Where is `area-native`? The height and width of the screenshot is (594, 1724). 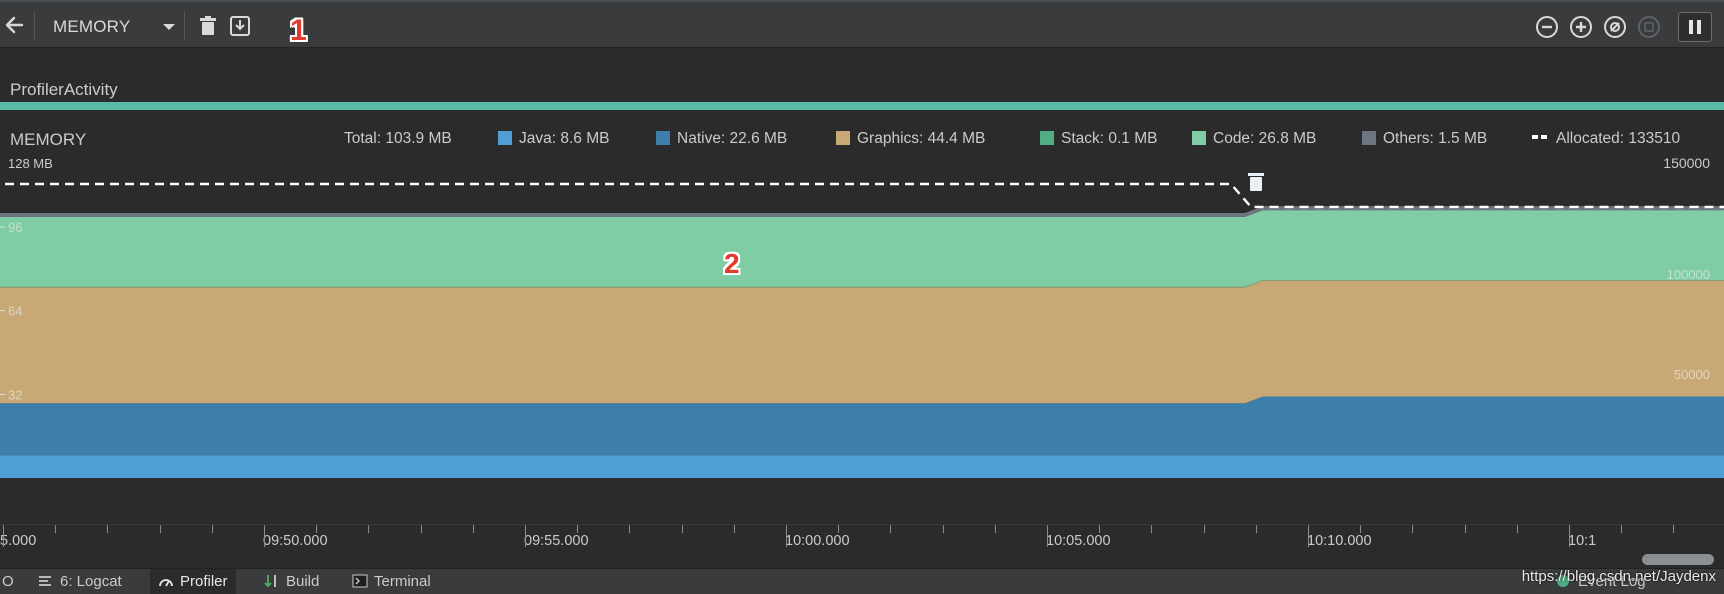
area-native is located at coordinates (862, 426).